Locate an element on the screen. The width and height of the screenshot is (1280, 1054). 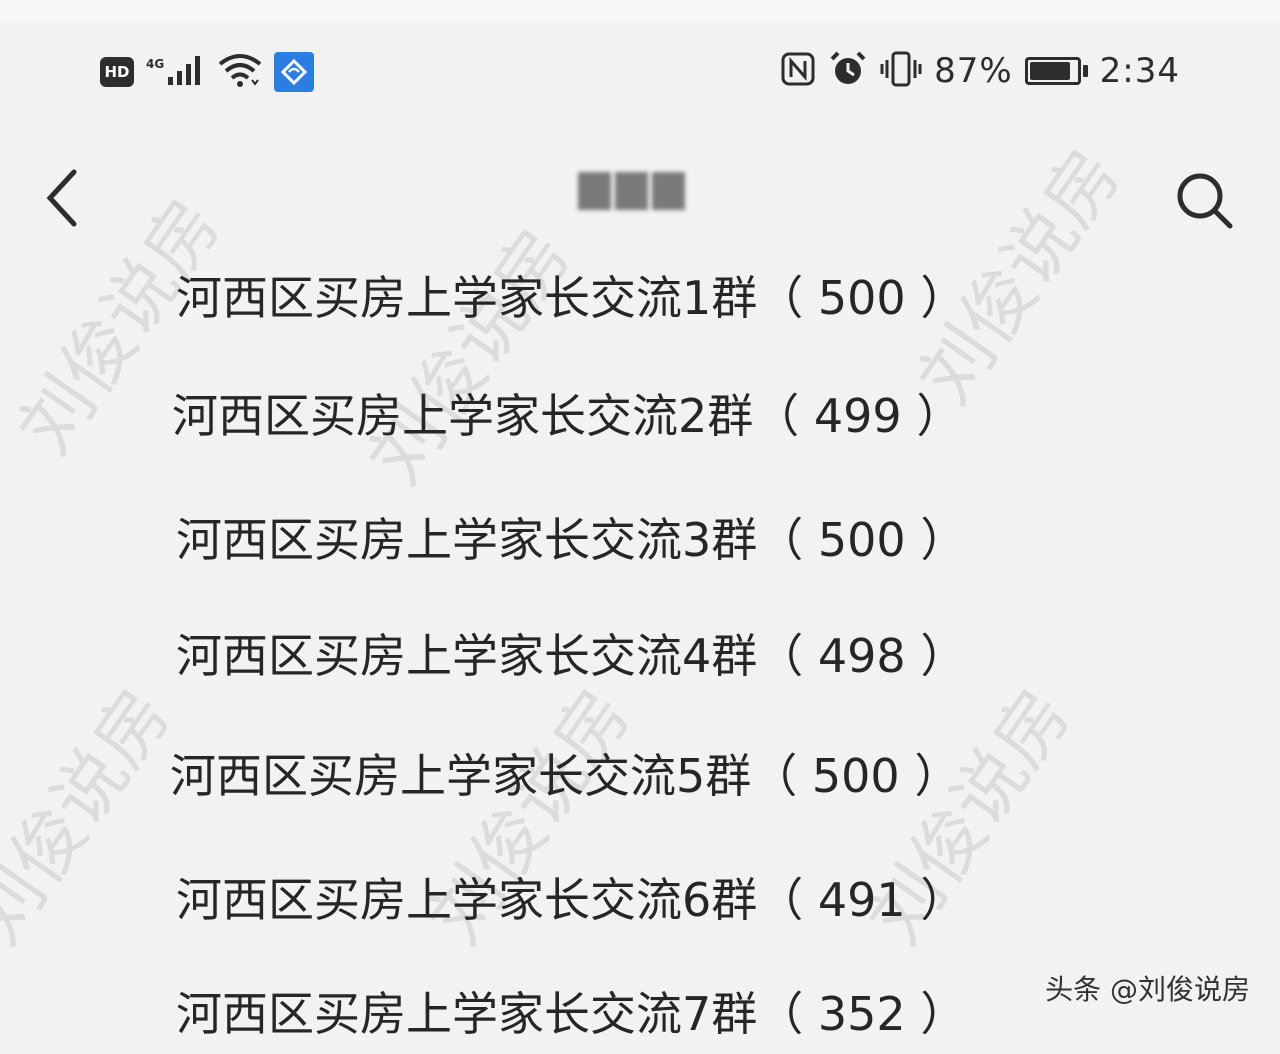
list-item: 河西区买房上学家长交流6群（ 491 ） is located at coordinates (640, 895).